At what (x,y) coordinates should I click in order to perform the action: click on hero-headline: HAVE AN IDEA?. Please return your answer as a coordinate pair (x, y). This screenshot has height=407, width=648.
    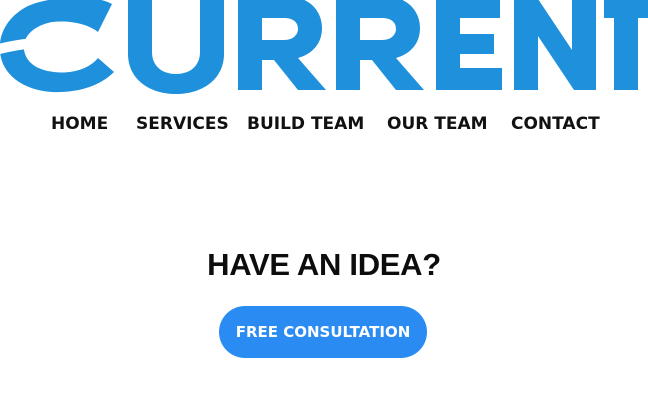
    Looking at the image, I should click on (324, 264).